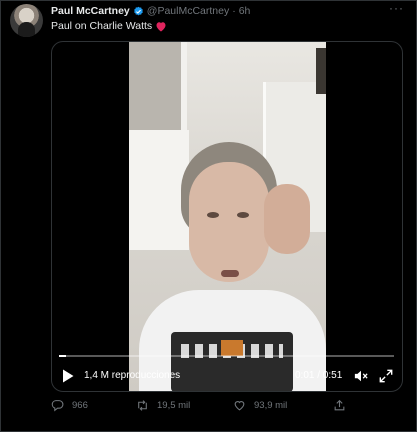 The width and height of the screenshot is (417, 432). What do you see at coordinates (188, 11) in the screenshot?
I see `handle: @PaulMcCartney` at bounding box center [188, 11].